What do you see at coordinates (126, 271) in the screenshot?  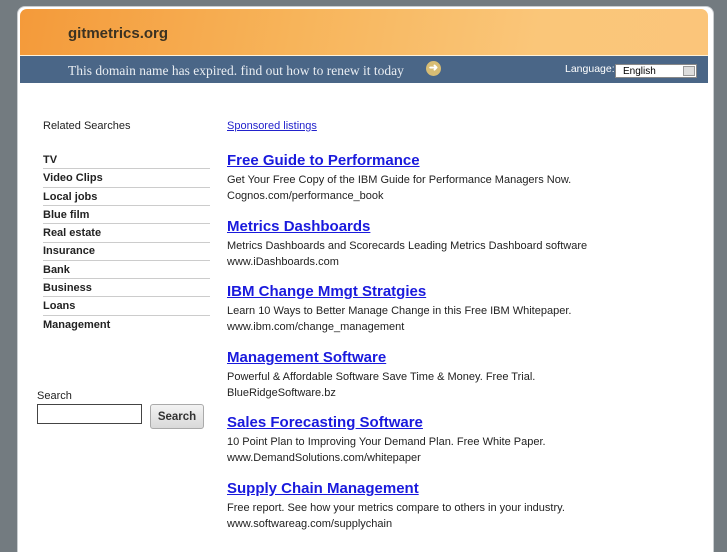 I see `related-search-item: Bank` at bounding box center [126, 271].